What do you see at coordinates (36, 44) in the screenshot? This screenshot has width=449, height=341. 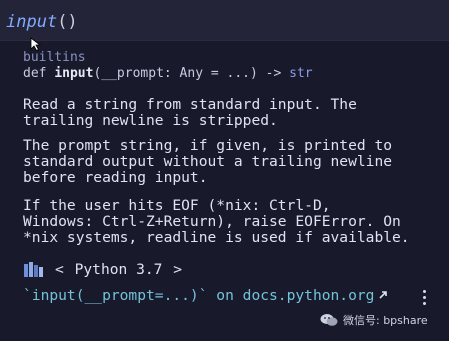 I see `mouse-cursor-icon` at bounding box center [36, 44].